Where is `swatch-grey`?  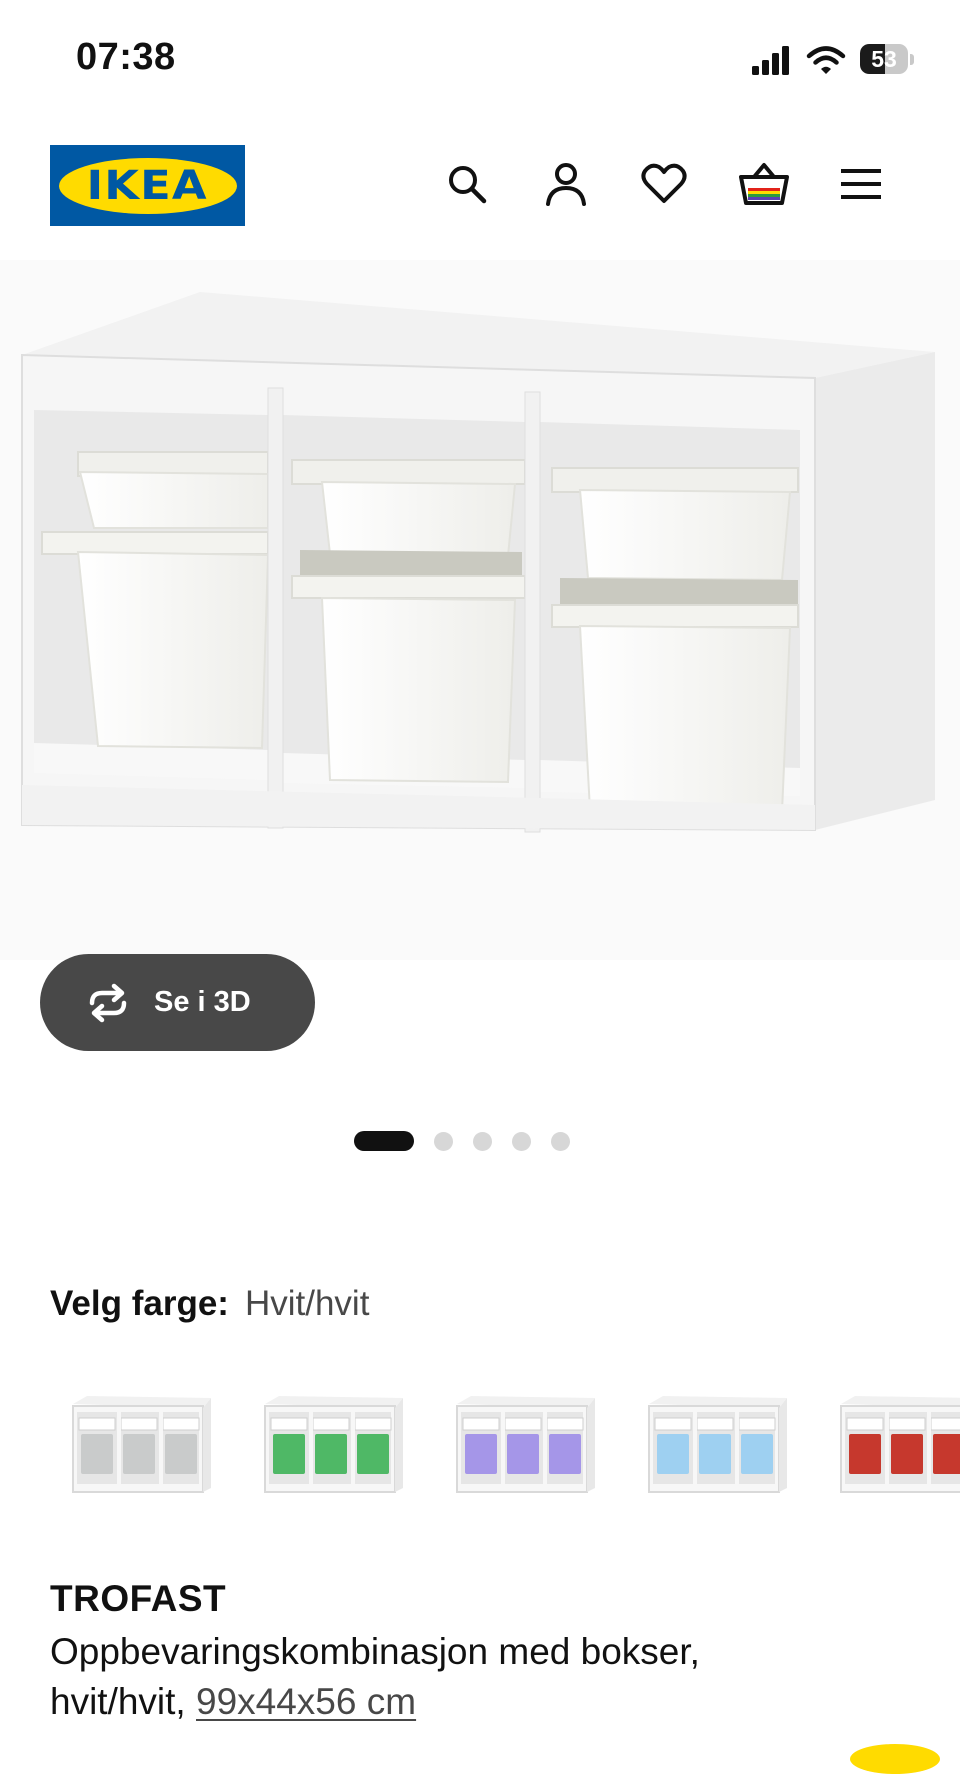
swatch-grey is located at coordinates (140, 1447).